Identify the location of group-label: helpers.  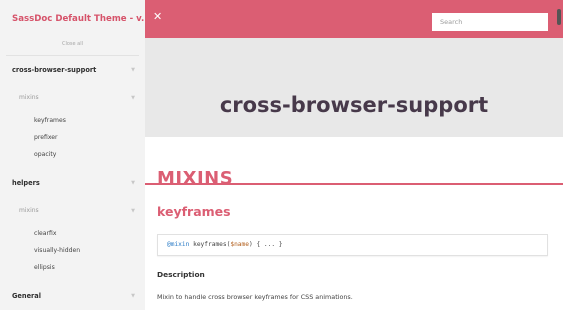
(26, 183).